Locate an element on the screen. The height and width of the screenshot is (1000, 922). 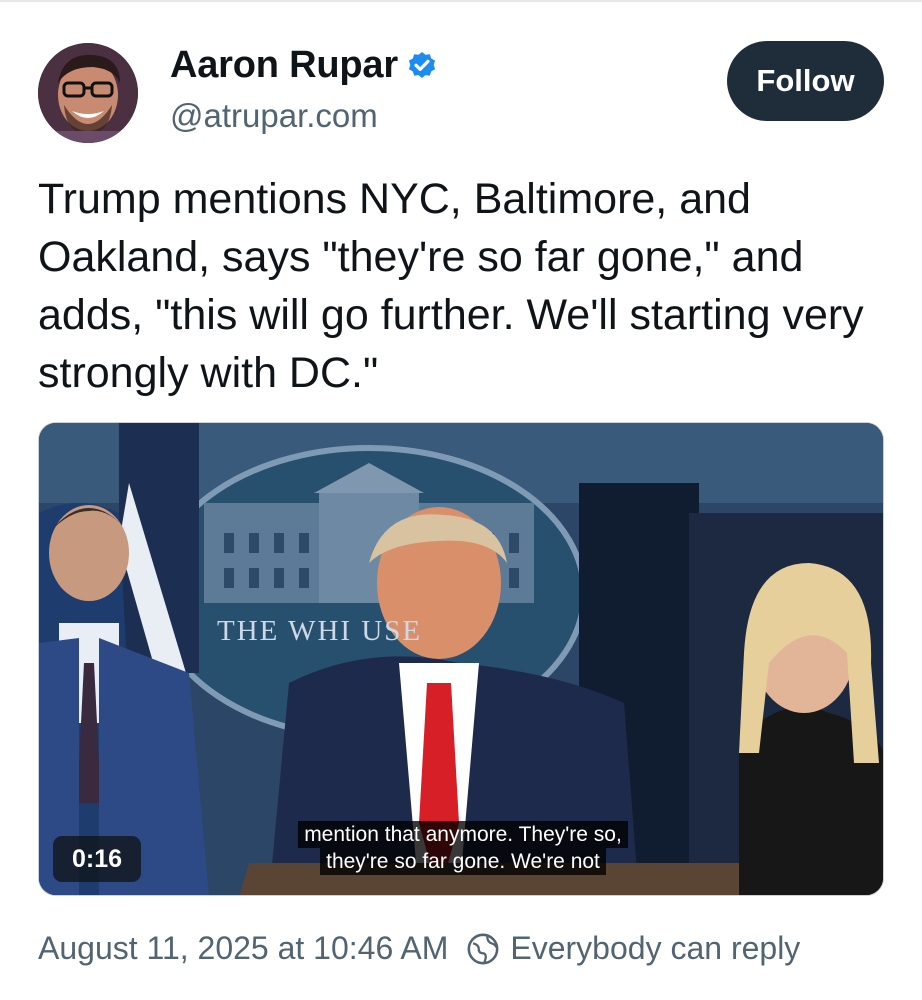
backdrop-text: THE WHI USE is located at coordinates (320, 631).